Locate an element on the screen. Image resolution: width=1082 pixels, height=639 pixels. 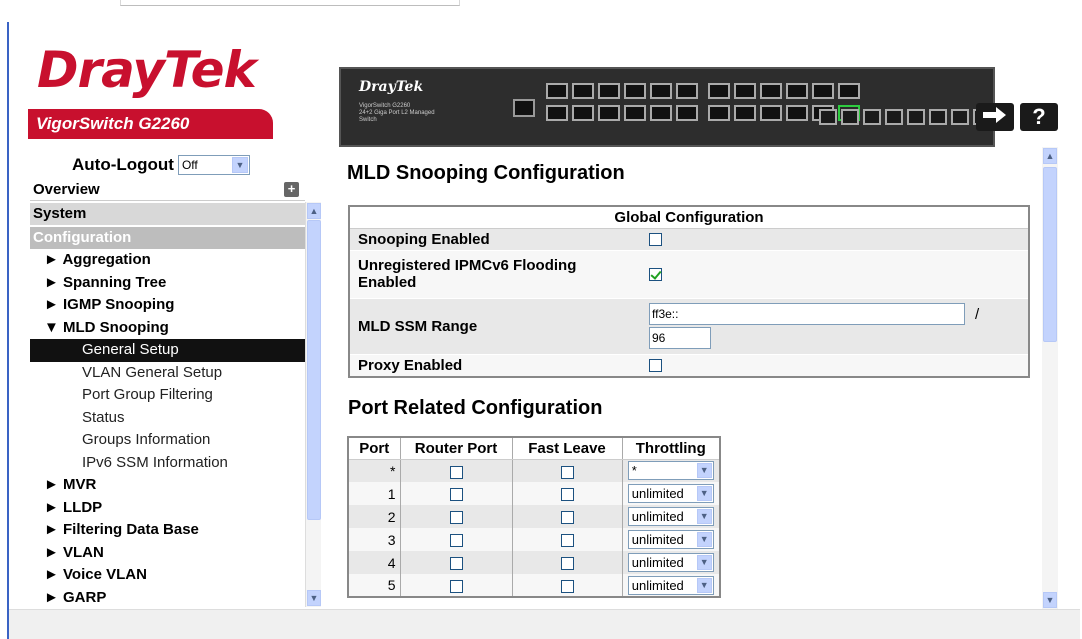
sidebar-item-aggregation: ► Aggregation is located at coordinates (167, 260).